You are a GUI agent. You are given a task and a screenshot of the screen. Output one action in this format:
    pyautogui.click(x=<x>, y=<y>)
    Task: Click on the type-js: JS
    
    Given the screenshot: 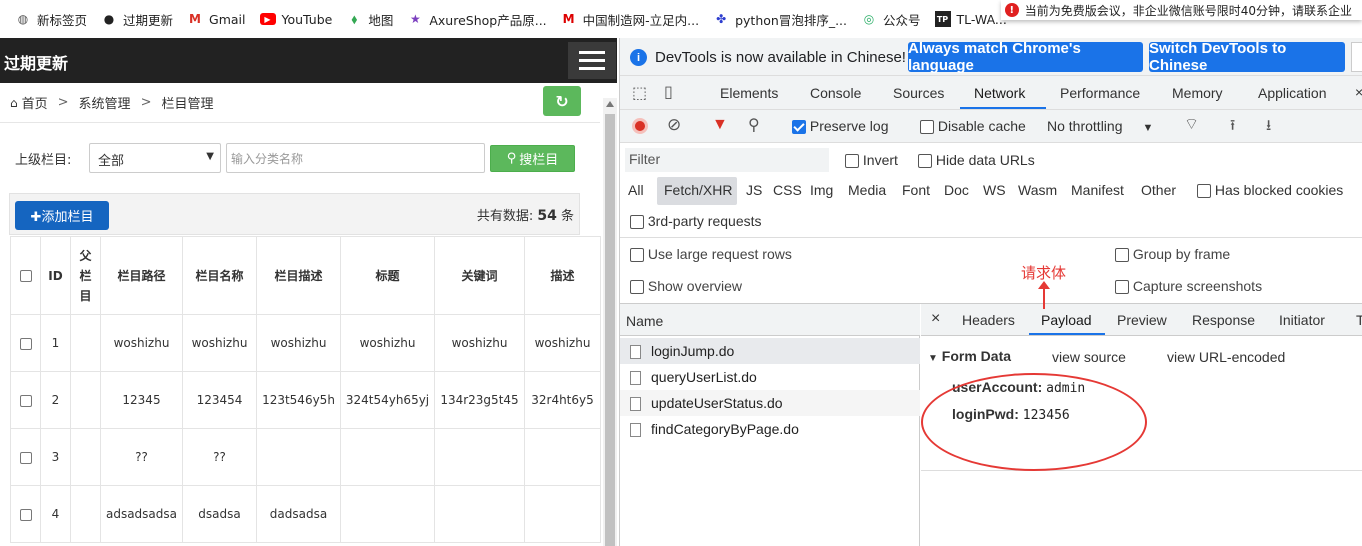 What is the action you would take?
    pyautogui.click(x=754, y=190)
    